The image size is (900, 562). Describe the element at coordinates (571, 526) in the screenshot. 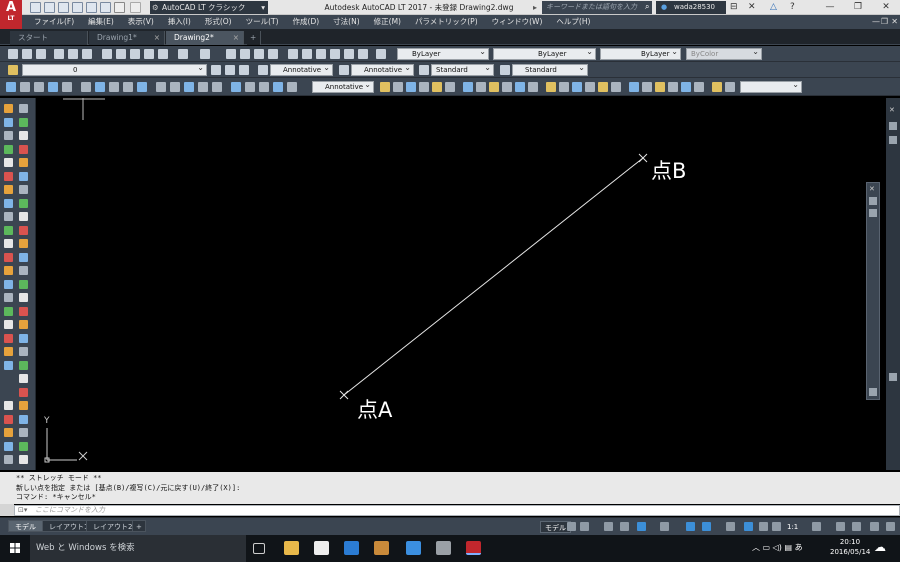

I see `grid-icon` at that location.